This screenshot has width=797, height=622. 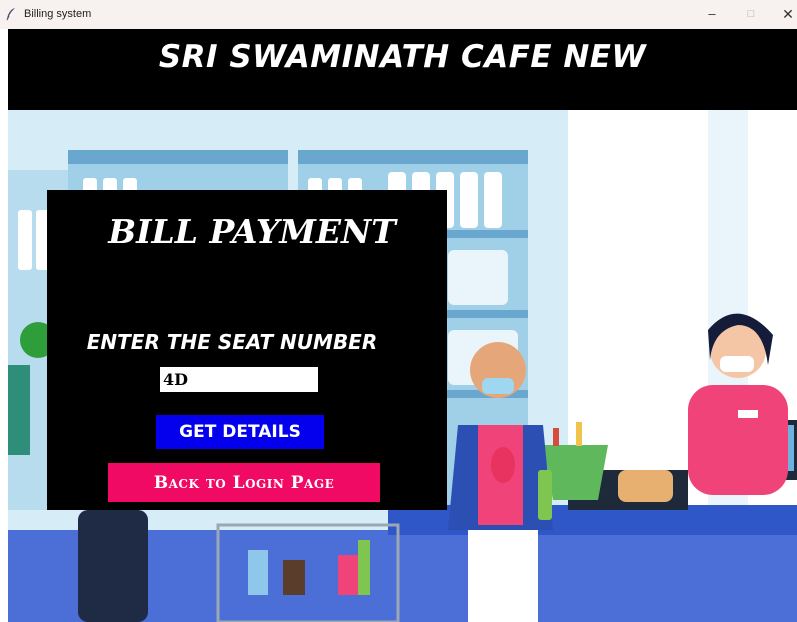 What do you see at coordinates (712, 14) in the screenshot?
I see `minimize-button: –` at bounding box center [712, 14].